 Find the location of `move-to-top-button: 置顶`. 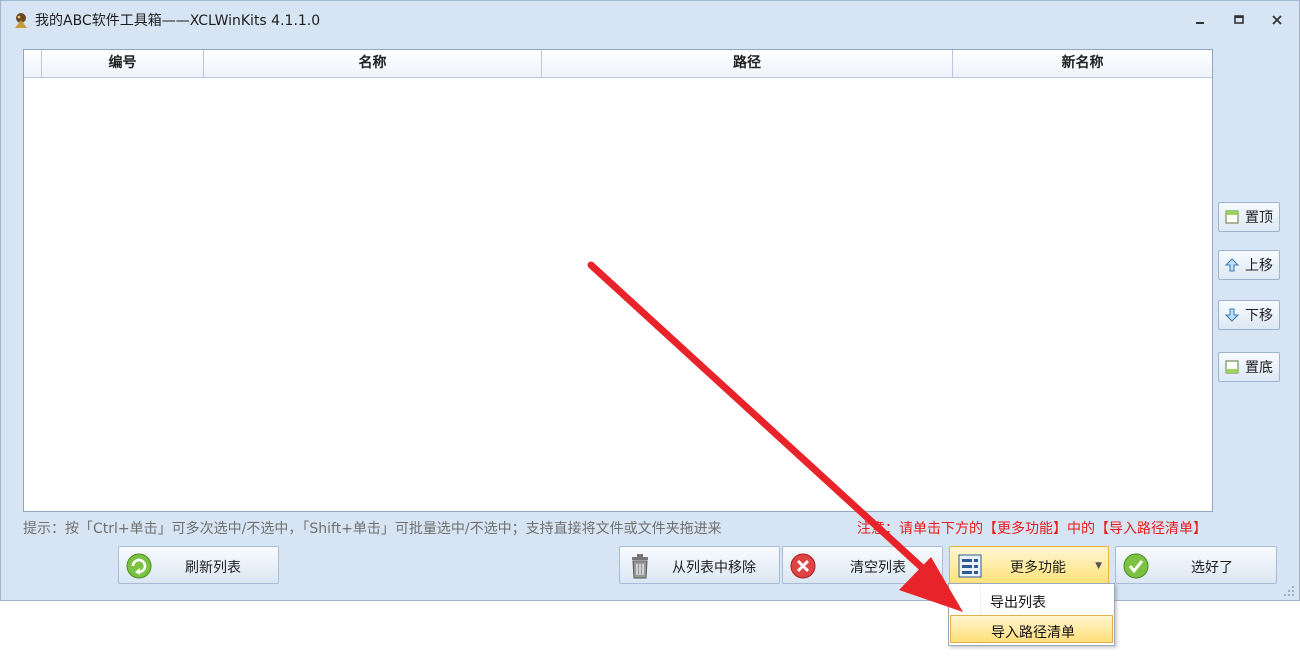

move-to-top-button: 置顶 is located at coordinates (1249, 217).